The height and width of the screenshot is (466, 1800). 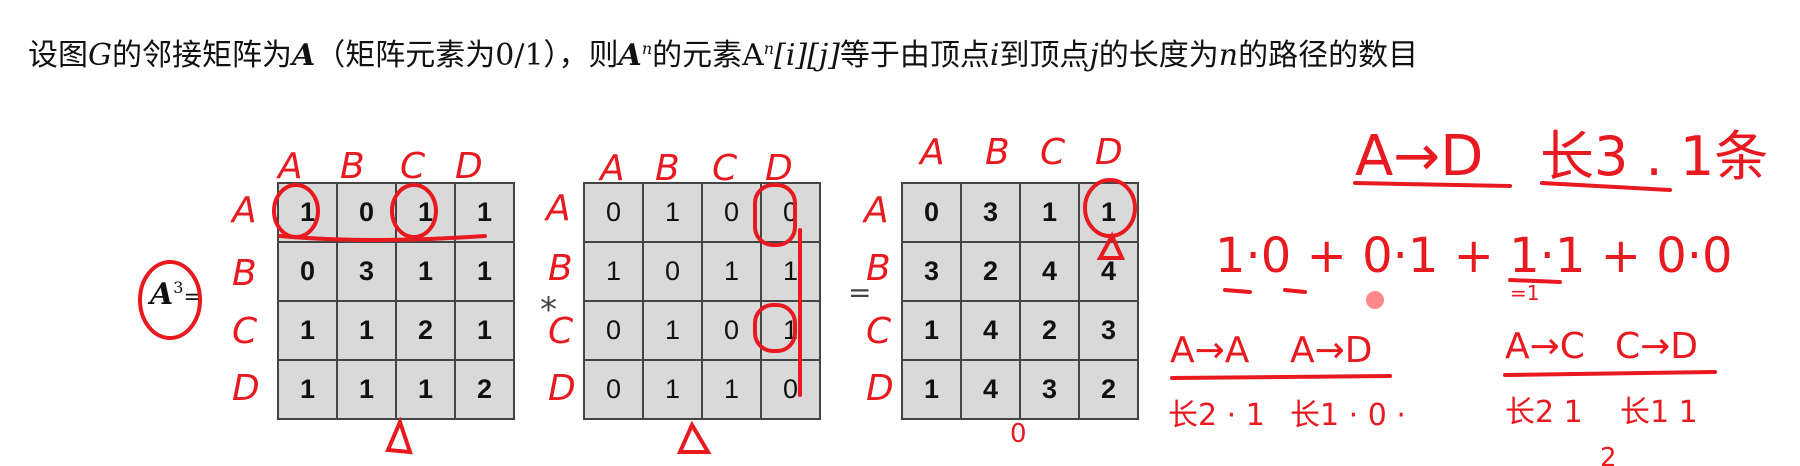 What do you see at coordinates (1216, 415) in the screenshot?
I see `length-aa: 长2 · 1` at bounding box center [1216, 415].